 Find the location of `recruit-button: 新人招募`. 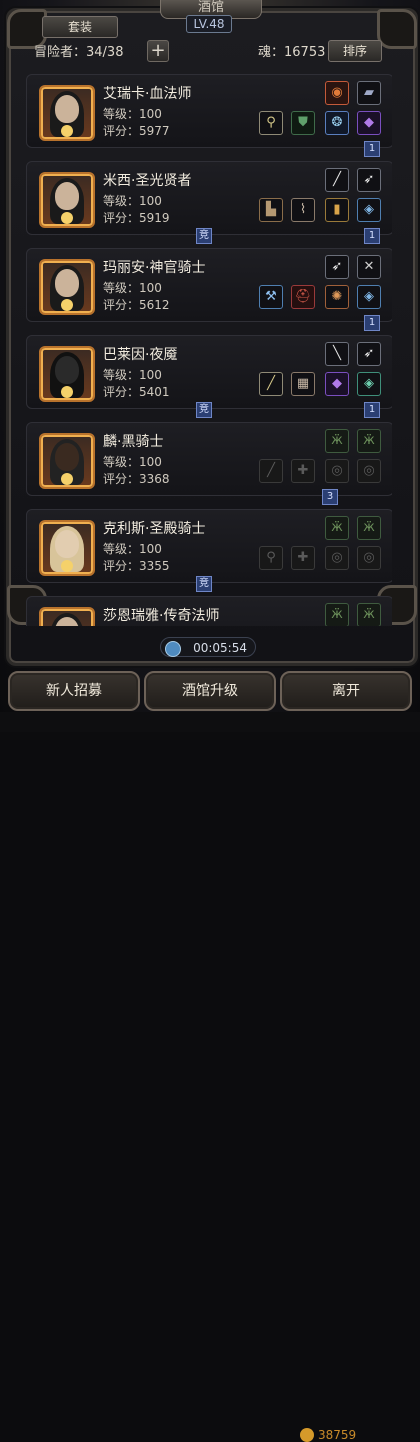

recruit-button: 新人招募 is located at coordinates (74, 691).